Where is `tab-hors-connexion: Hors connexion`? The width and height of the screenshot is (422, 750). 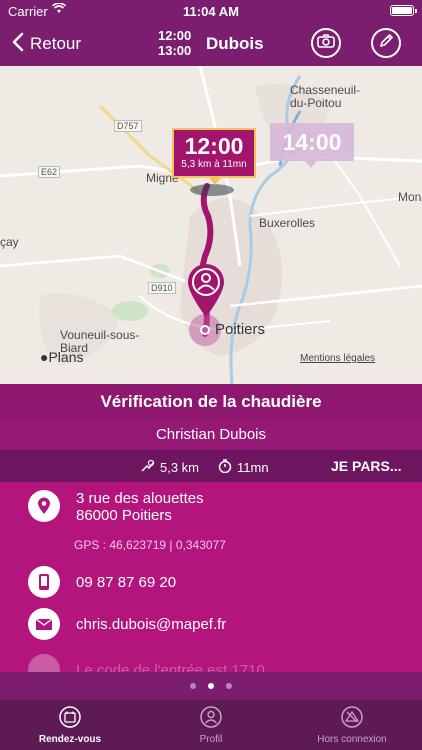
tab-hors-connexion: Hors connexion is located at coordinates (352, 725).